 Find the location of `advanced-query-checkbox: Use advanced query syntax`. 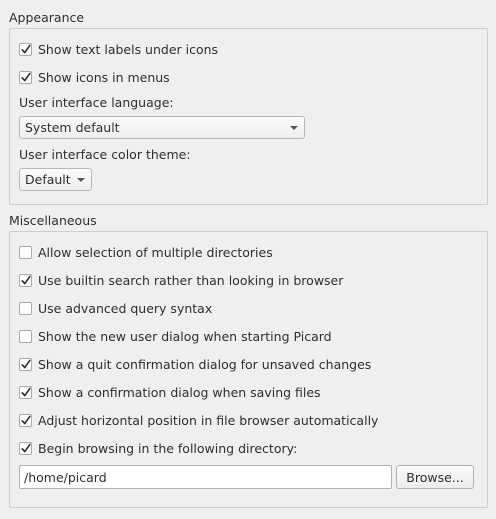

advanced-query-checkbox: Use advanced query syntax is located at coordinates (115, 308).